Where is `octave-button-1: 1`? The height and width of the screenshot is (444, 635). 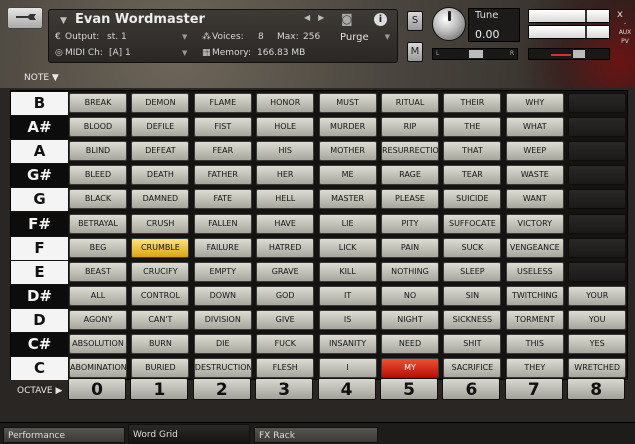
octave-button-1: 1 is located at coordinates (159, 389).